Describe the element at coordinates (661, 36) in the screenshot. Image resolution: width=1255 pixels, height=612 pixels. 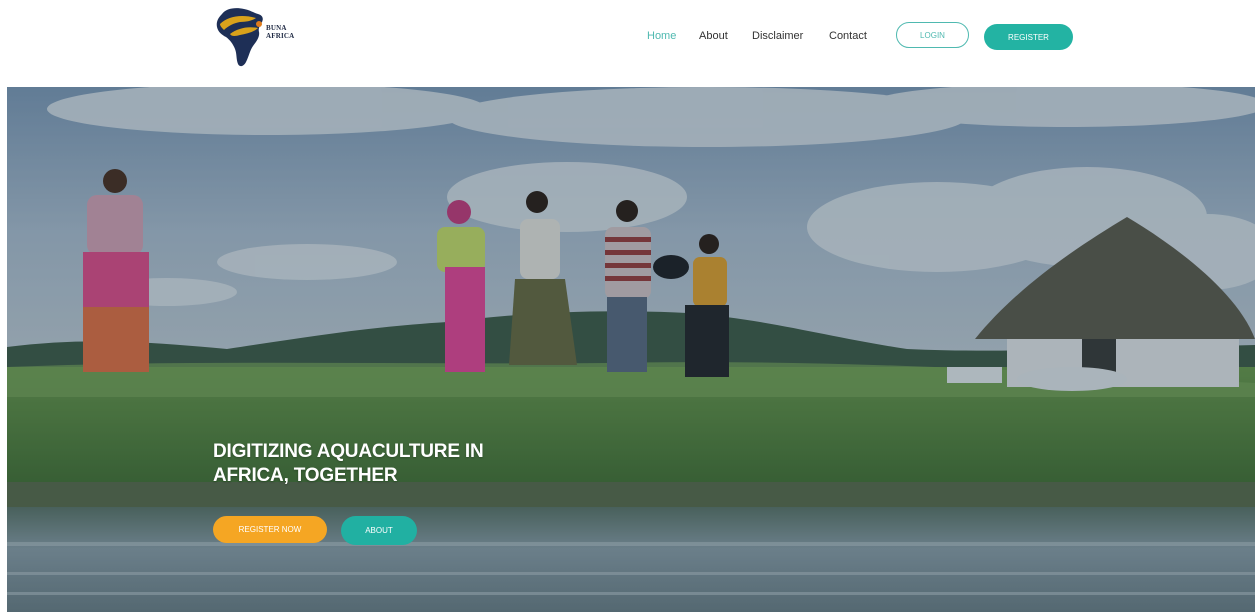
I see `nav-home: Home` at that location.